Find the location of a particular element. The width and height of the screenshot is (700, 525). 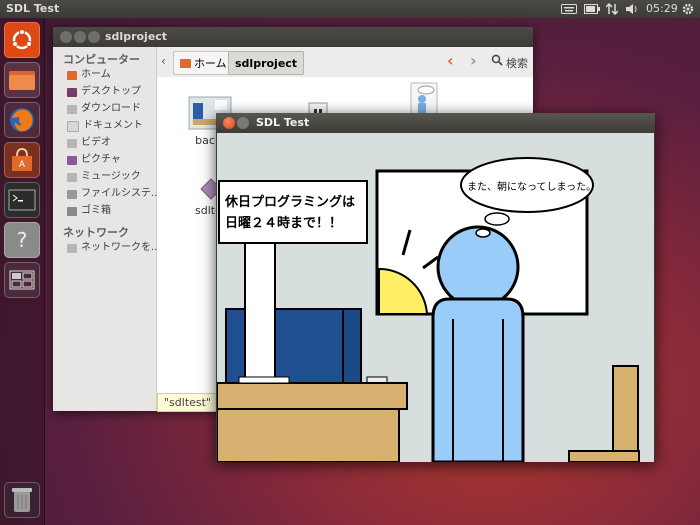

battery-icon is located at coordinates (592, 9).